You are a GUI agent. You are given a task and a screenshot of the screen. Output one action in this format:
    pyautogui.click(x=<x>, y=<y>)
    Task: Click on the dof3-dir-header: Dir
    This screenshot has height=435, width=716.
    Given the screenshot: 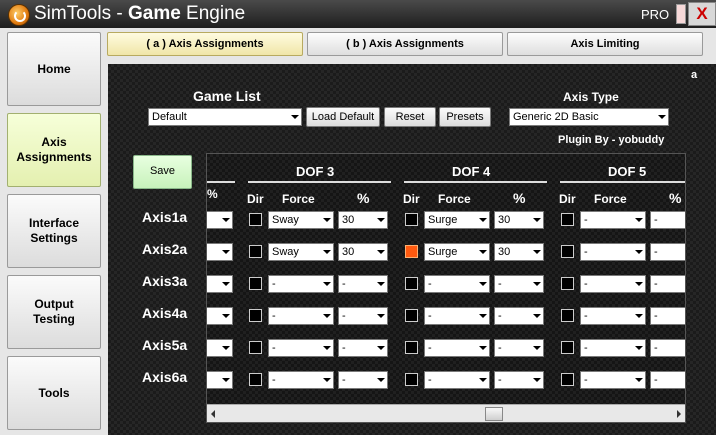 What is the action you would take?
    pyautogui.click(x=255, y=199)
    